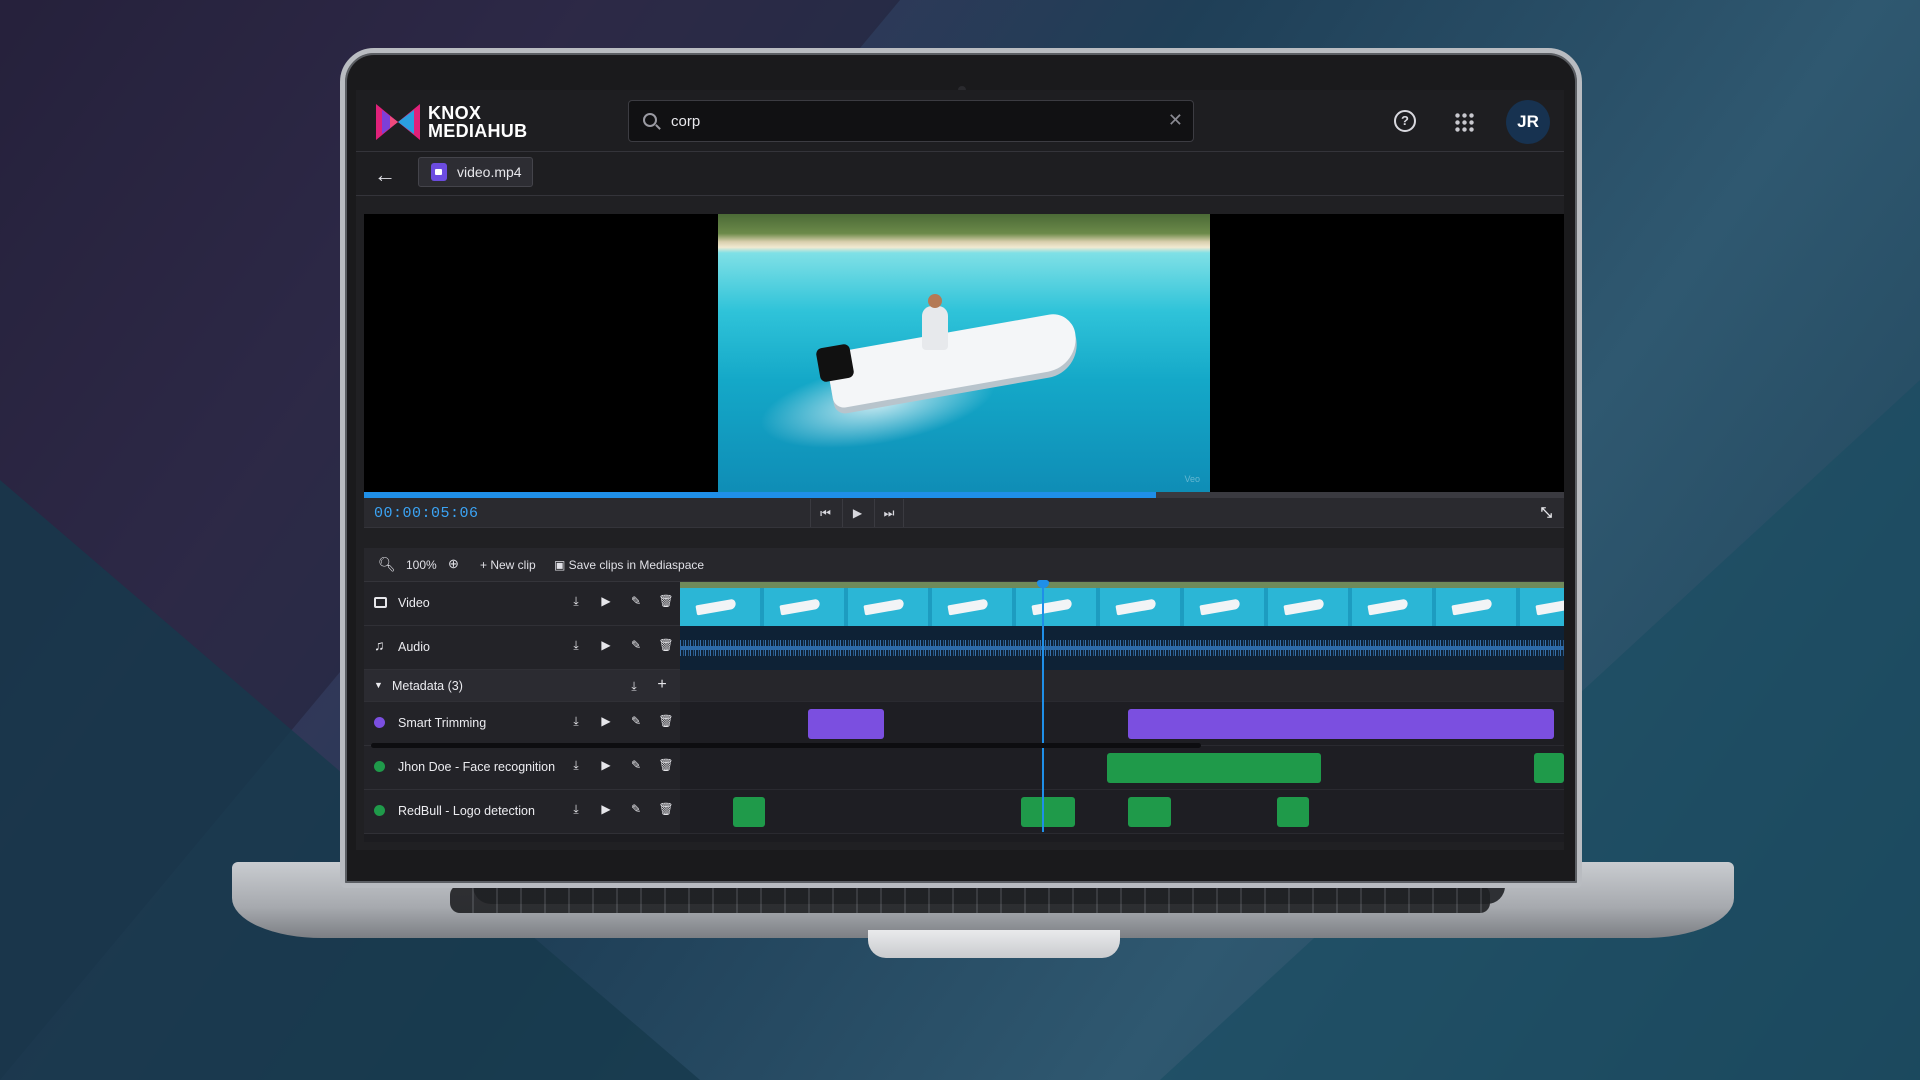  I want to click on track-smart-trimming: Smart Trimming ⤓ ▶ ✎ 🗑︎, so click(522, 724).